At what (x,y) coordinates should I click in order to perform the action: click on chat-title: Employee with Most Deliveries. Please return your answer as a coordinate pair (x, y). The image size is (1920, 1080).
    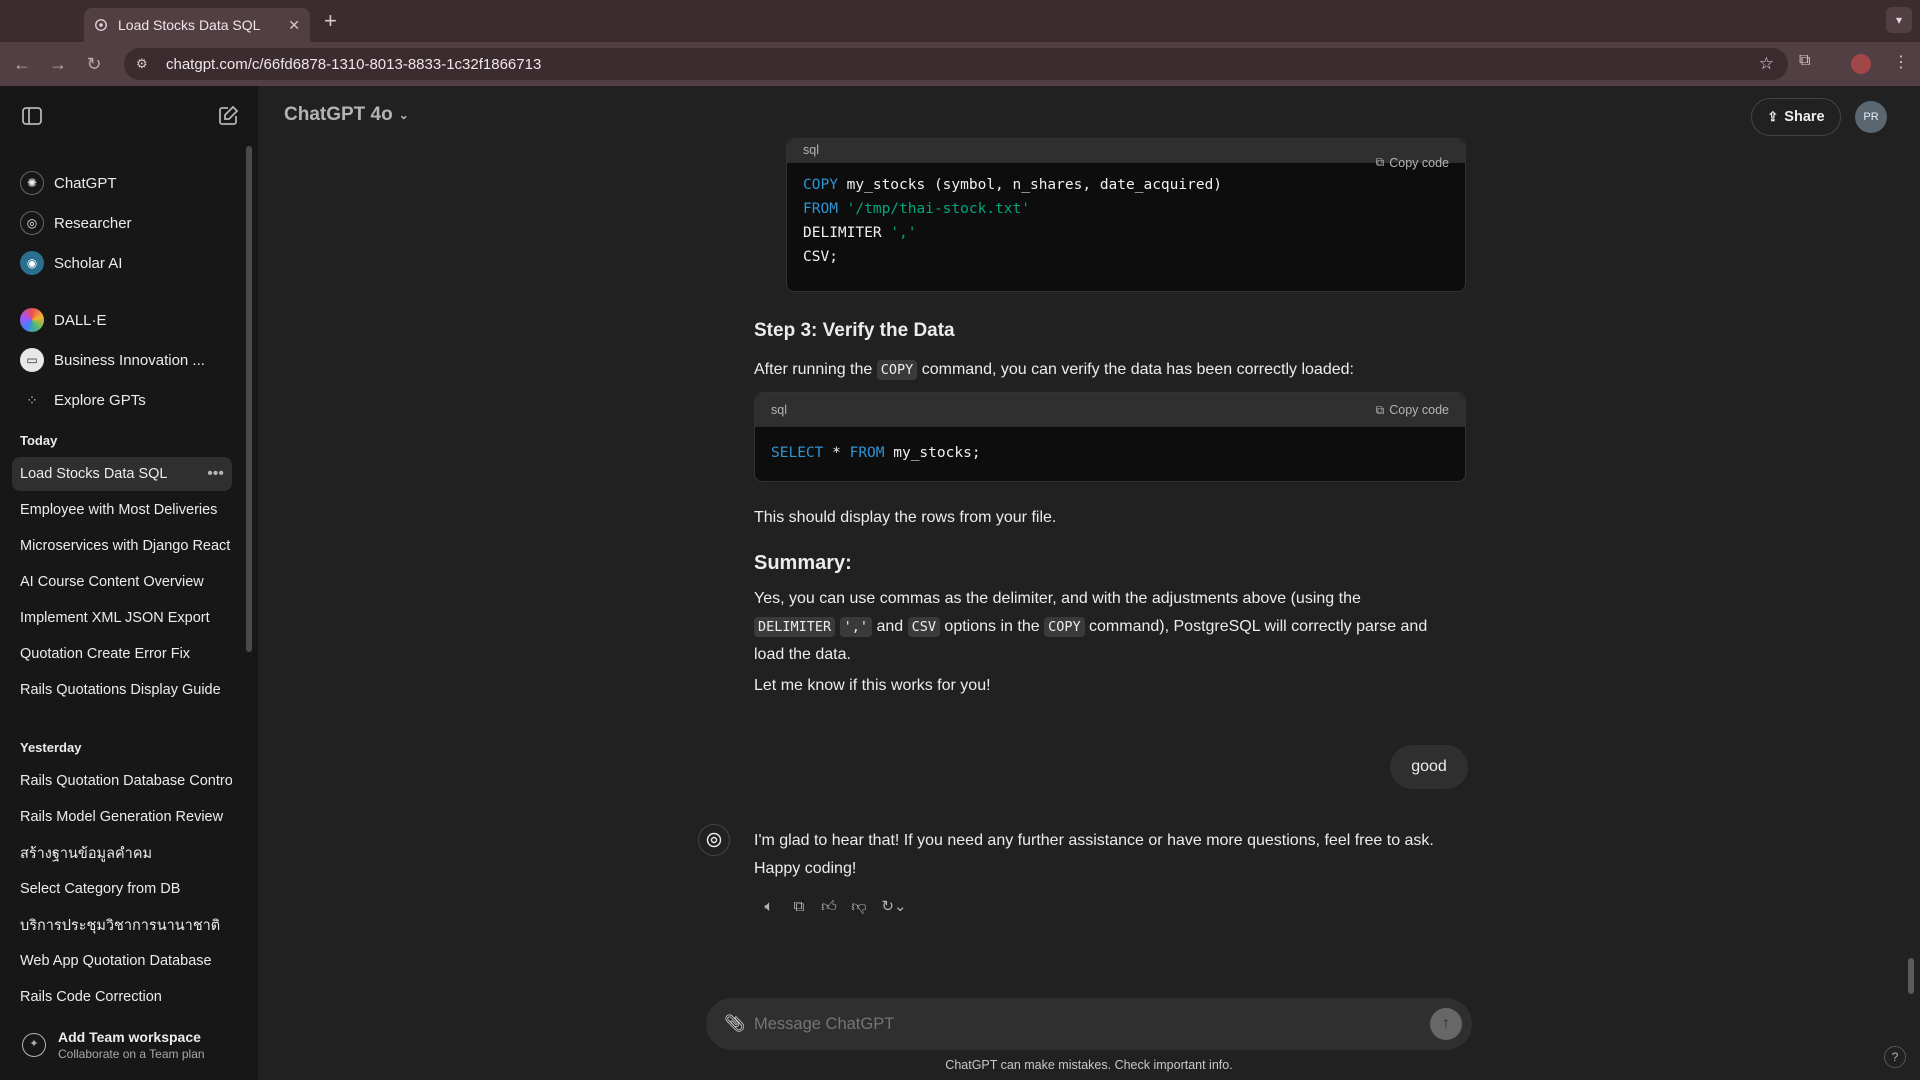
    Looking at the image, I should click on (119, 510).